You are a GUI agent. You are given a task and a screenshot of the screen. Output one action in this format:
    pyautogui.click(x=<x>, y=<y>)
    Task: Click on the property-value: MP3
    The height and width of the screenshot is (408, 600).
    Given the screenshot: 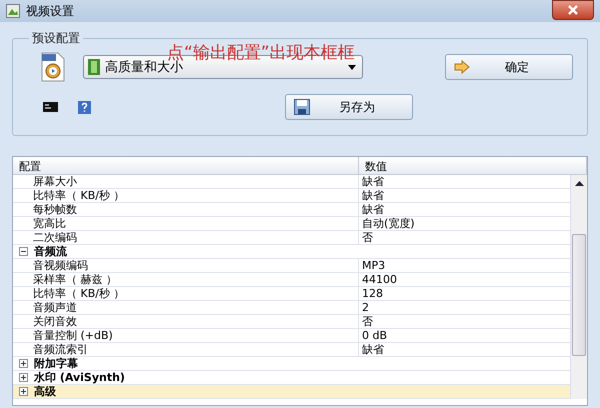 What is the action you would take?
    pyautogui.click(x=464, y=265)
    